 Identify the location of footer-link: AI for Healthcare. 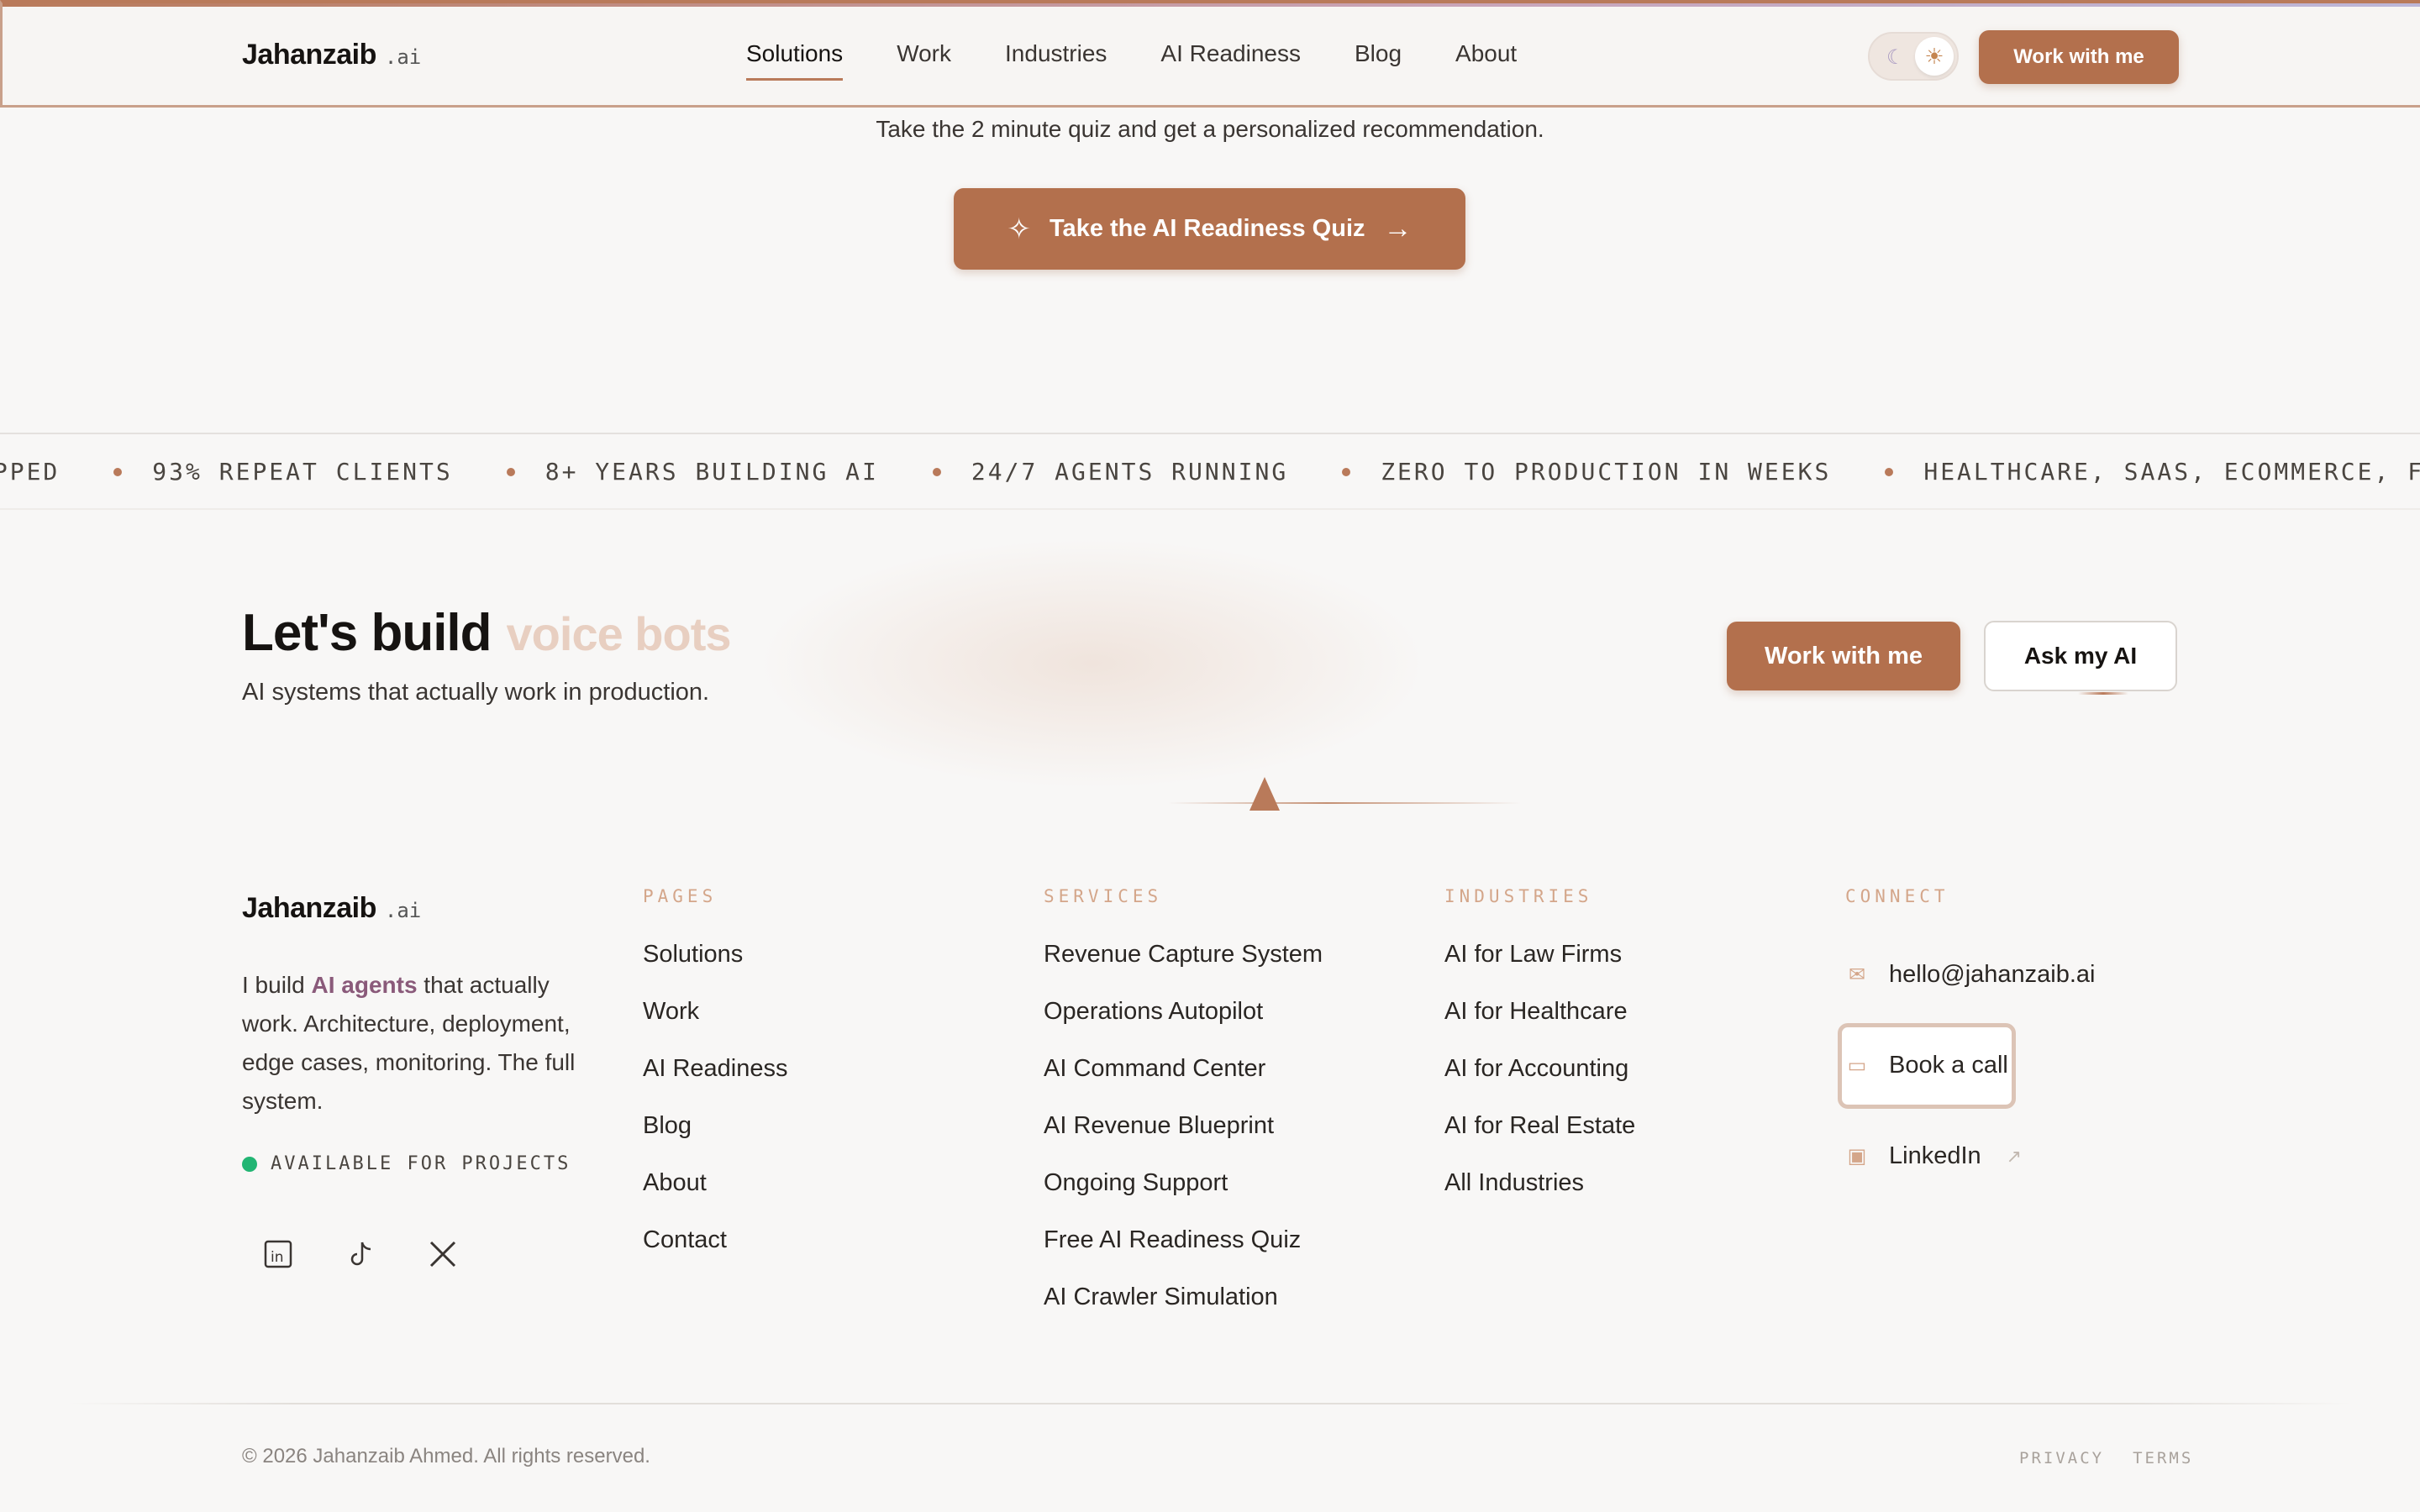
(1539, 1025).